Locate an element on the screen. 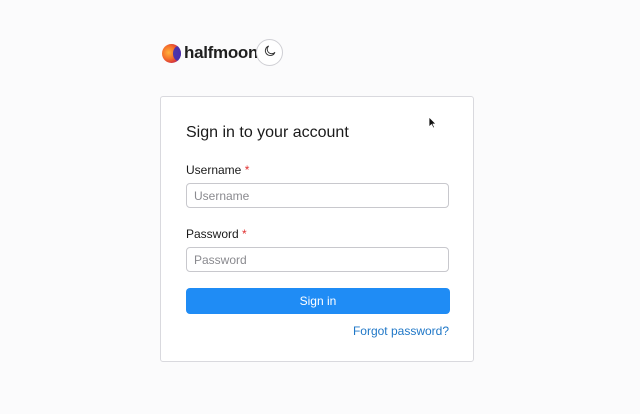 The width and height of the screenshot is (640, 414). dark-mode-toggle-button is located at coordinates (269, 52).